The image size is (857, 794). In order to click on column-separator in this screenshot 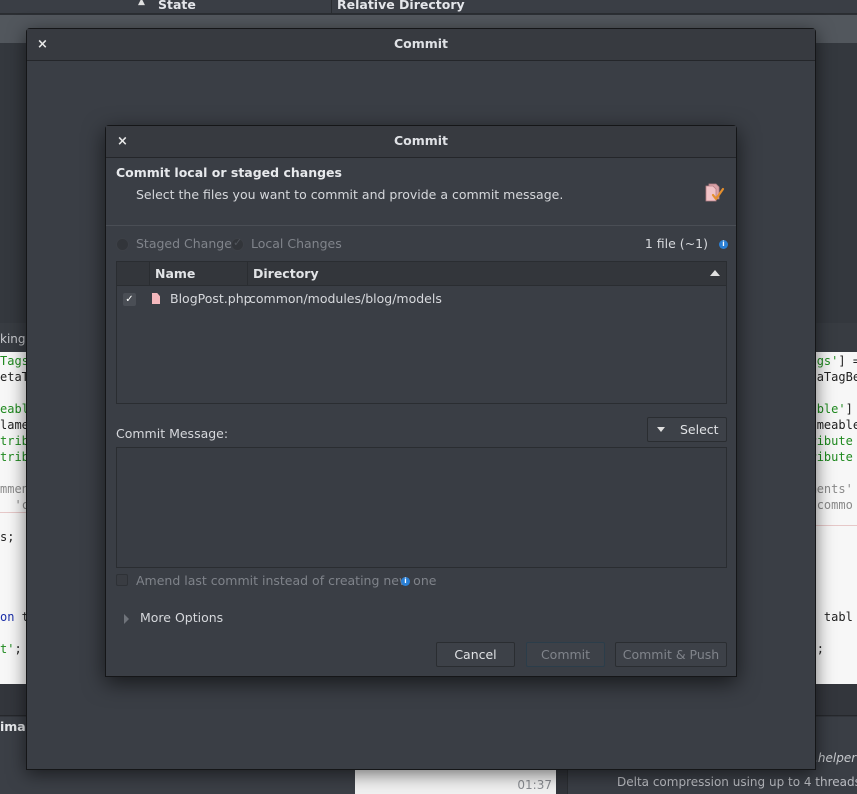, I will do `click(331, 7)`.